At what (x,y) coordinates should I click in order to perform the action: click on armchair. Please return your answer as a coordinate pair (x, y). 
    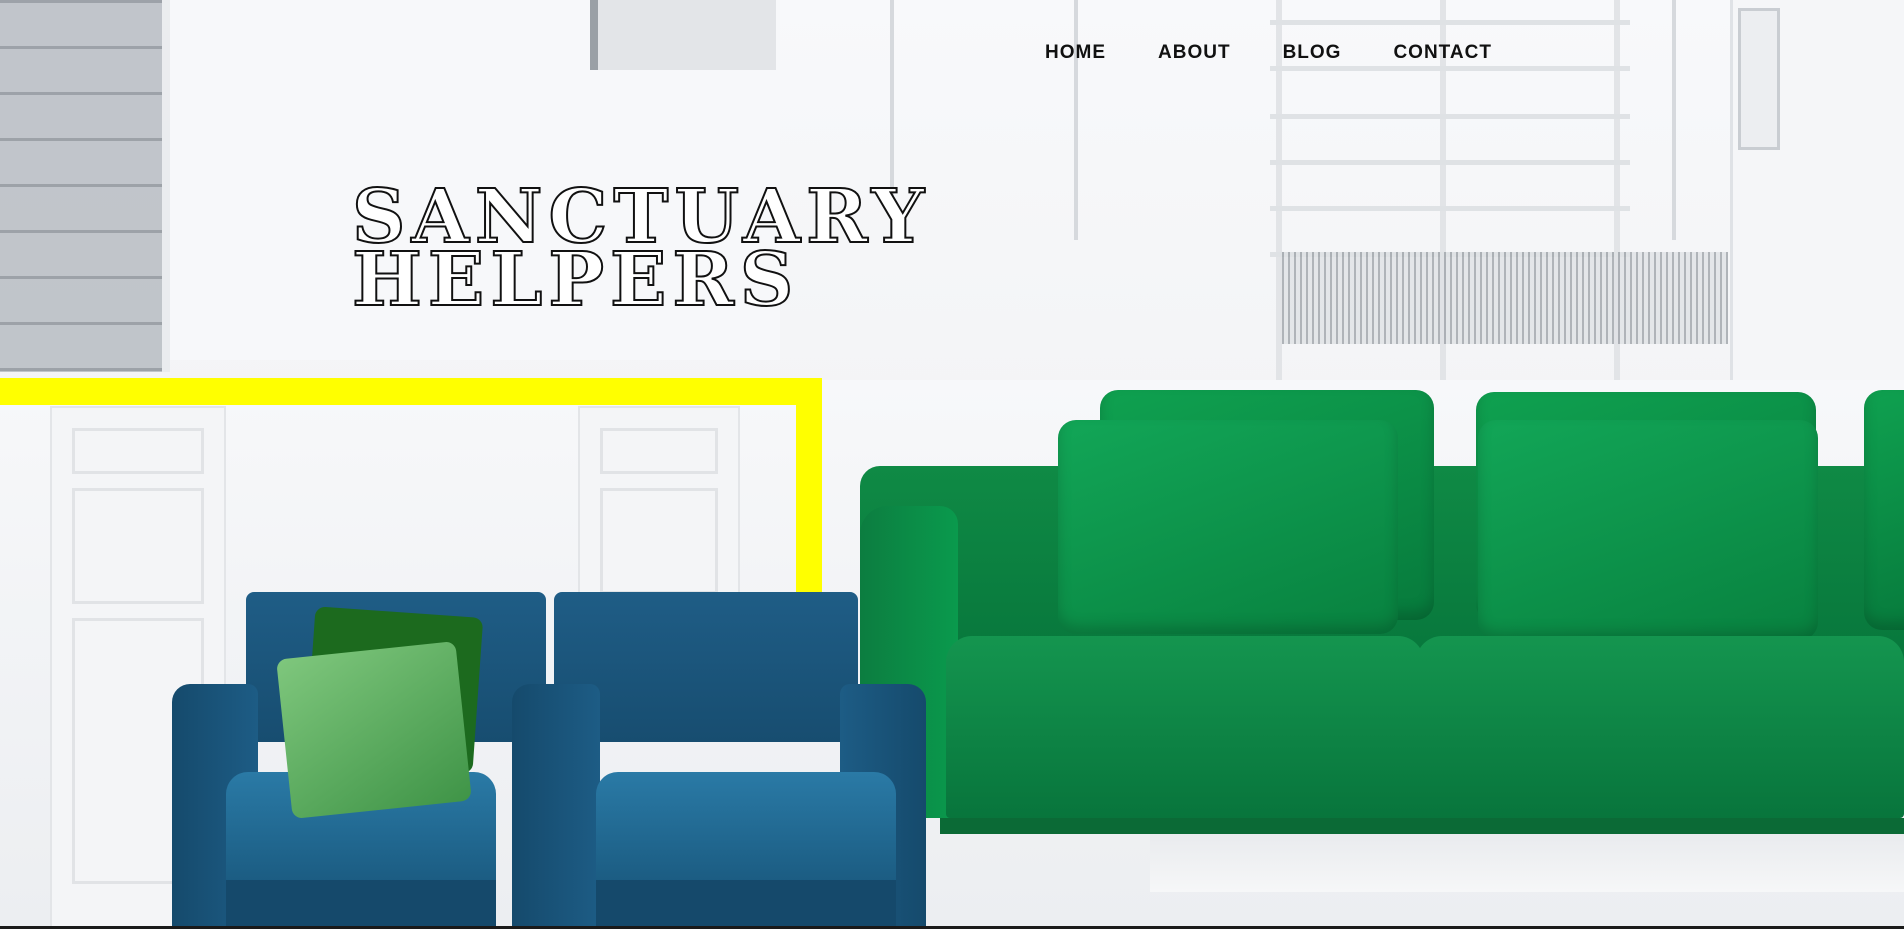
    Looking at the image, I should click on (719, 760).